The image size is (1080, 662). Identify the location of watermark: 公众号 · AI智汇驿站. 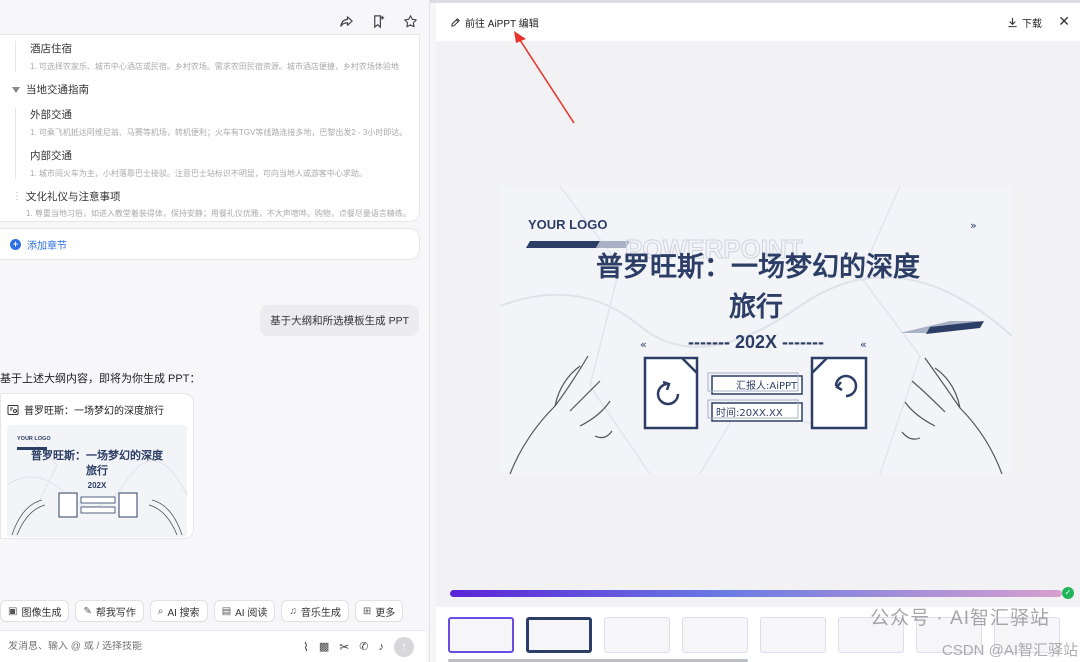
(960, 618).